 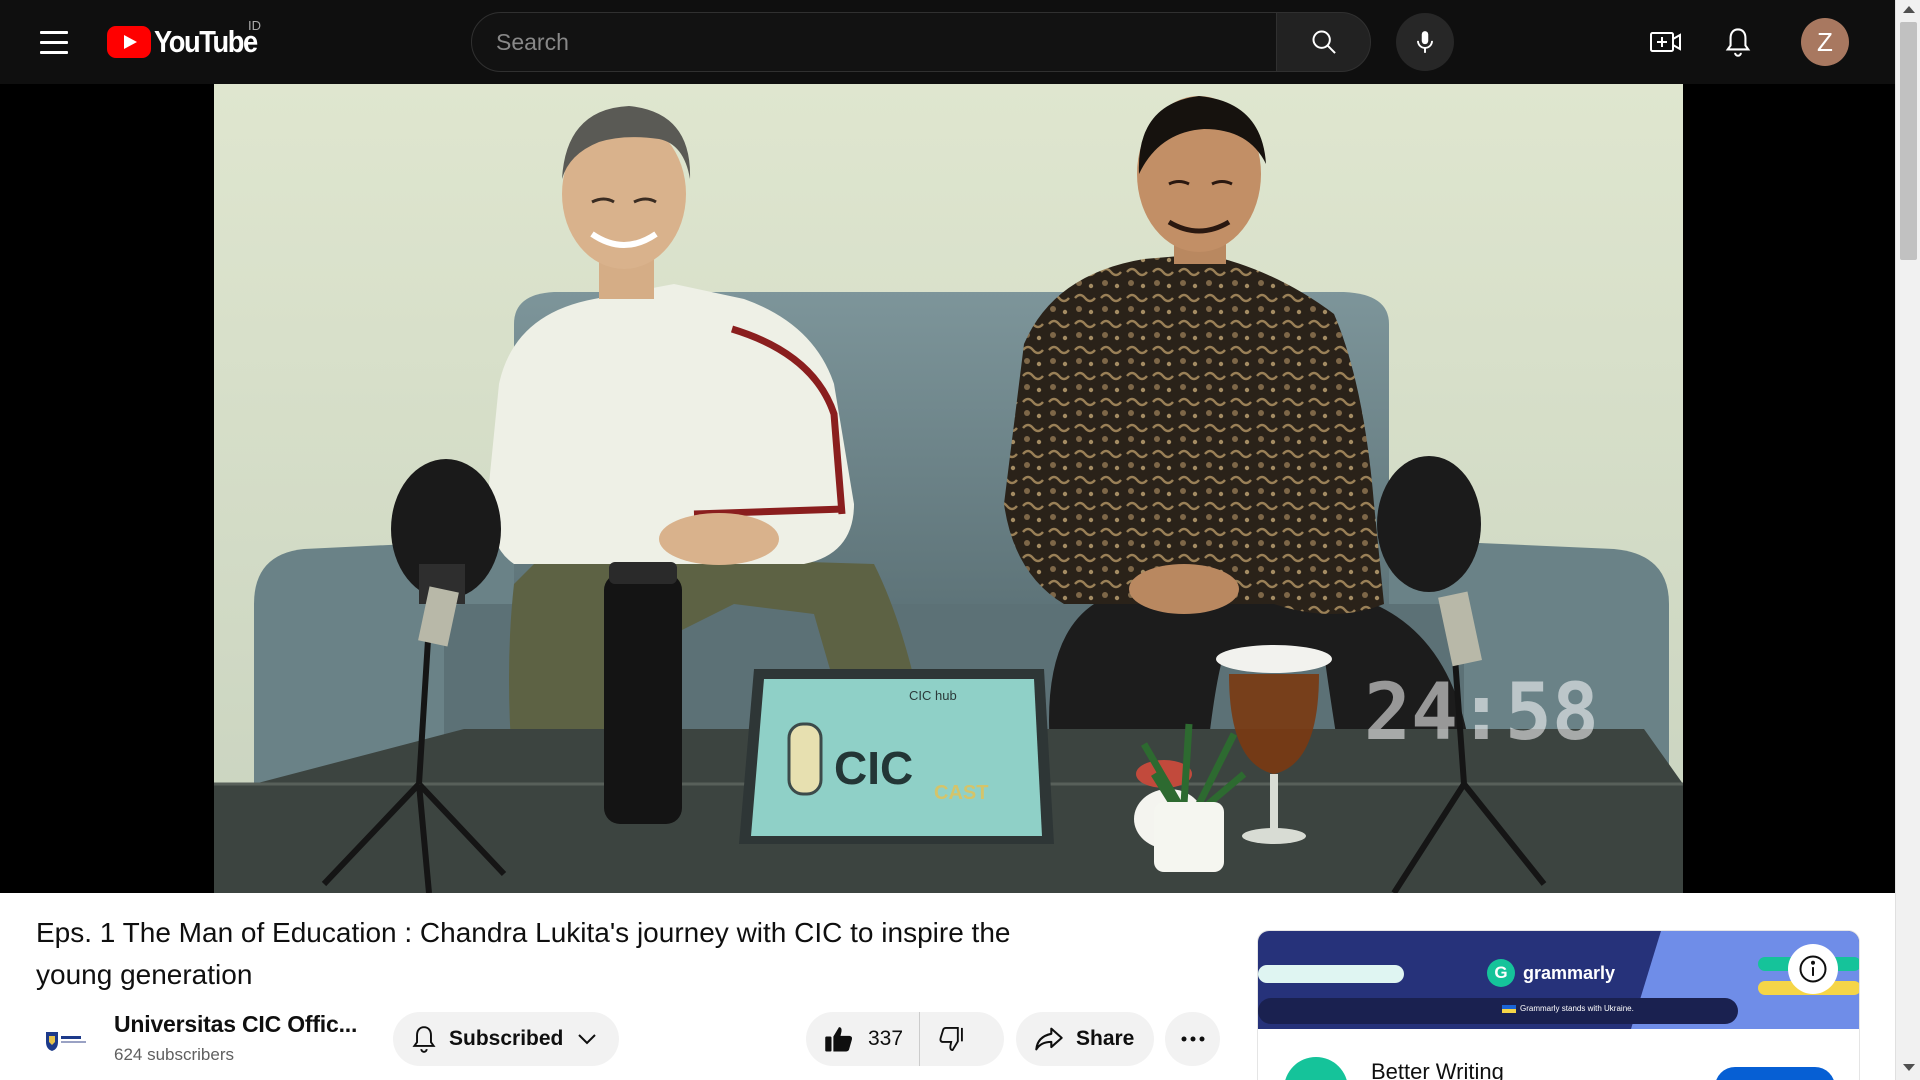 I want to click on video-overlay-timer: 24:58, so click(x=1481, y=713).